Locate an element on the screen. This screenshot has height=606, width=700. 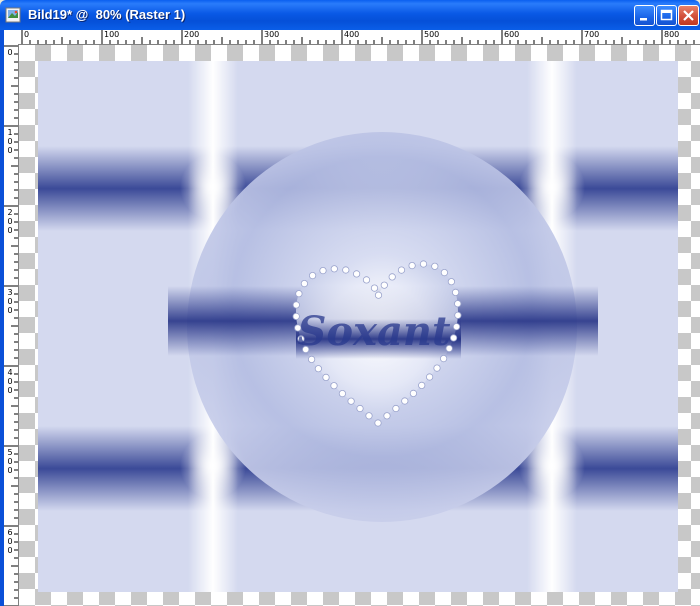
maximize-icon is located at coordinates (666, 15).